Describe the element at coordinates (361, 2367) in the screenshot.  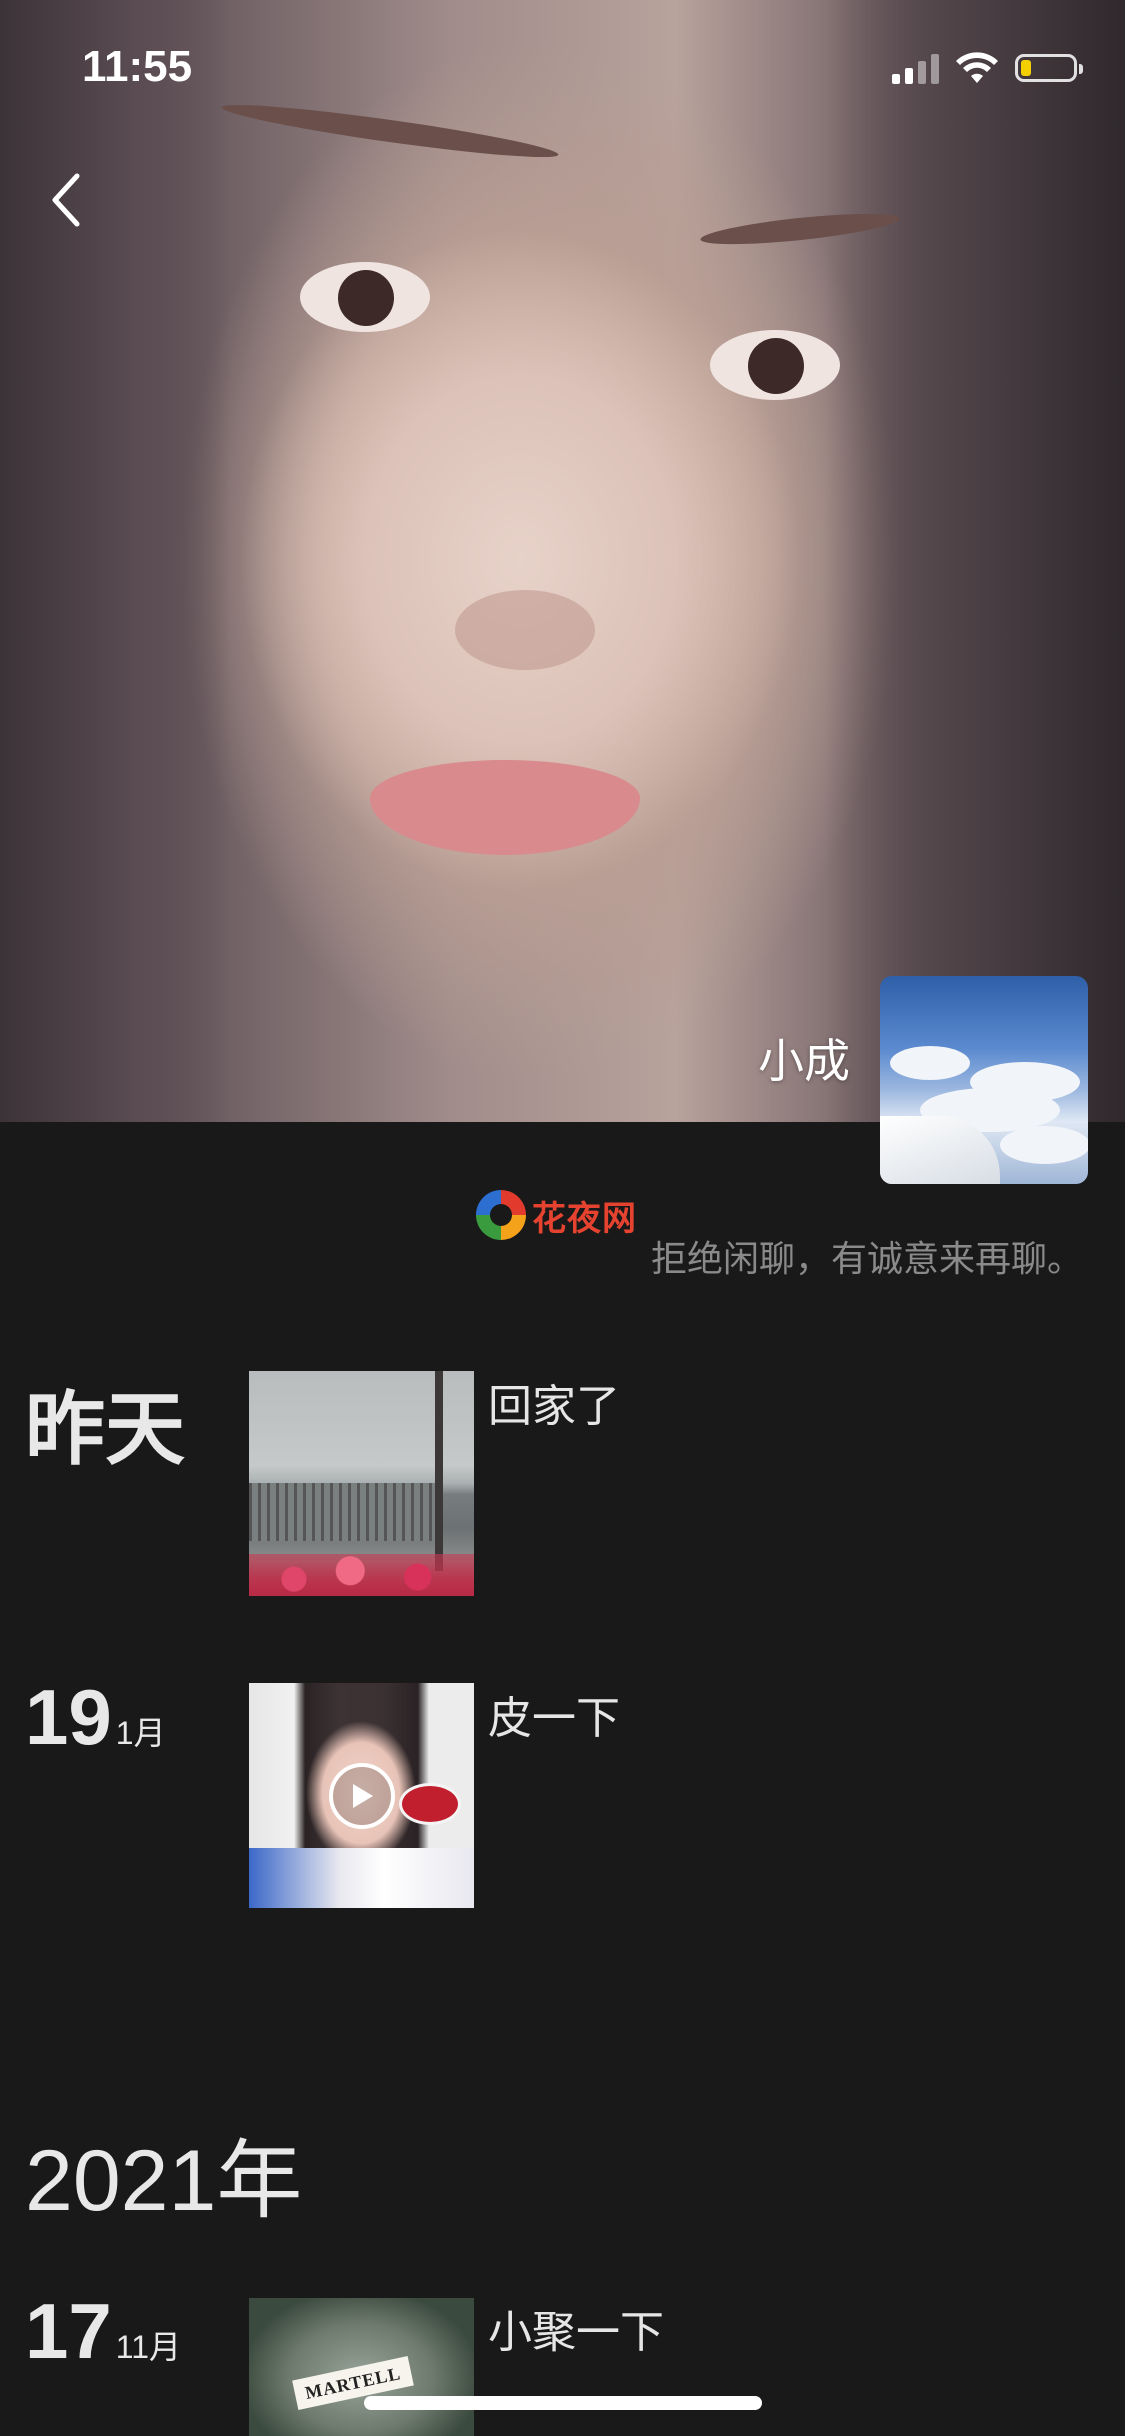
I see `moment-thumbnail: MARTELL` at that location.